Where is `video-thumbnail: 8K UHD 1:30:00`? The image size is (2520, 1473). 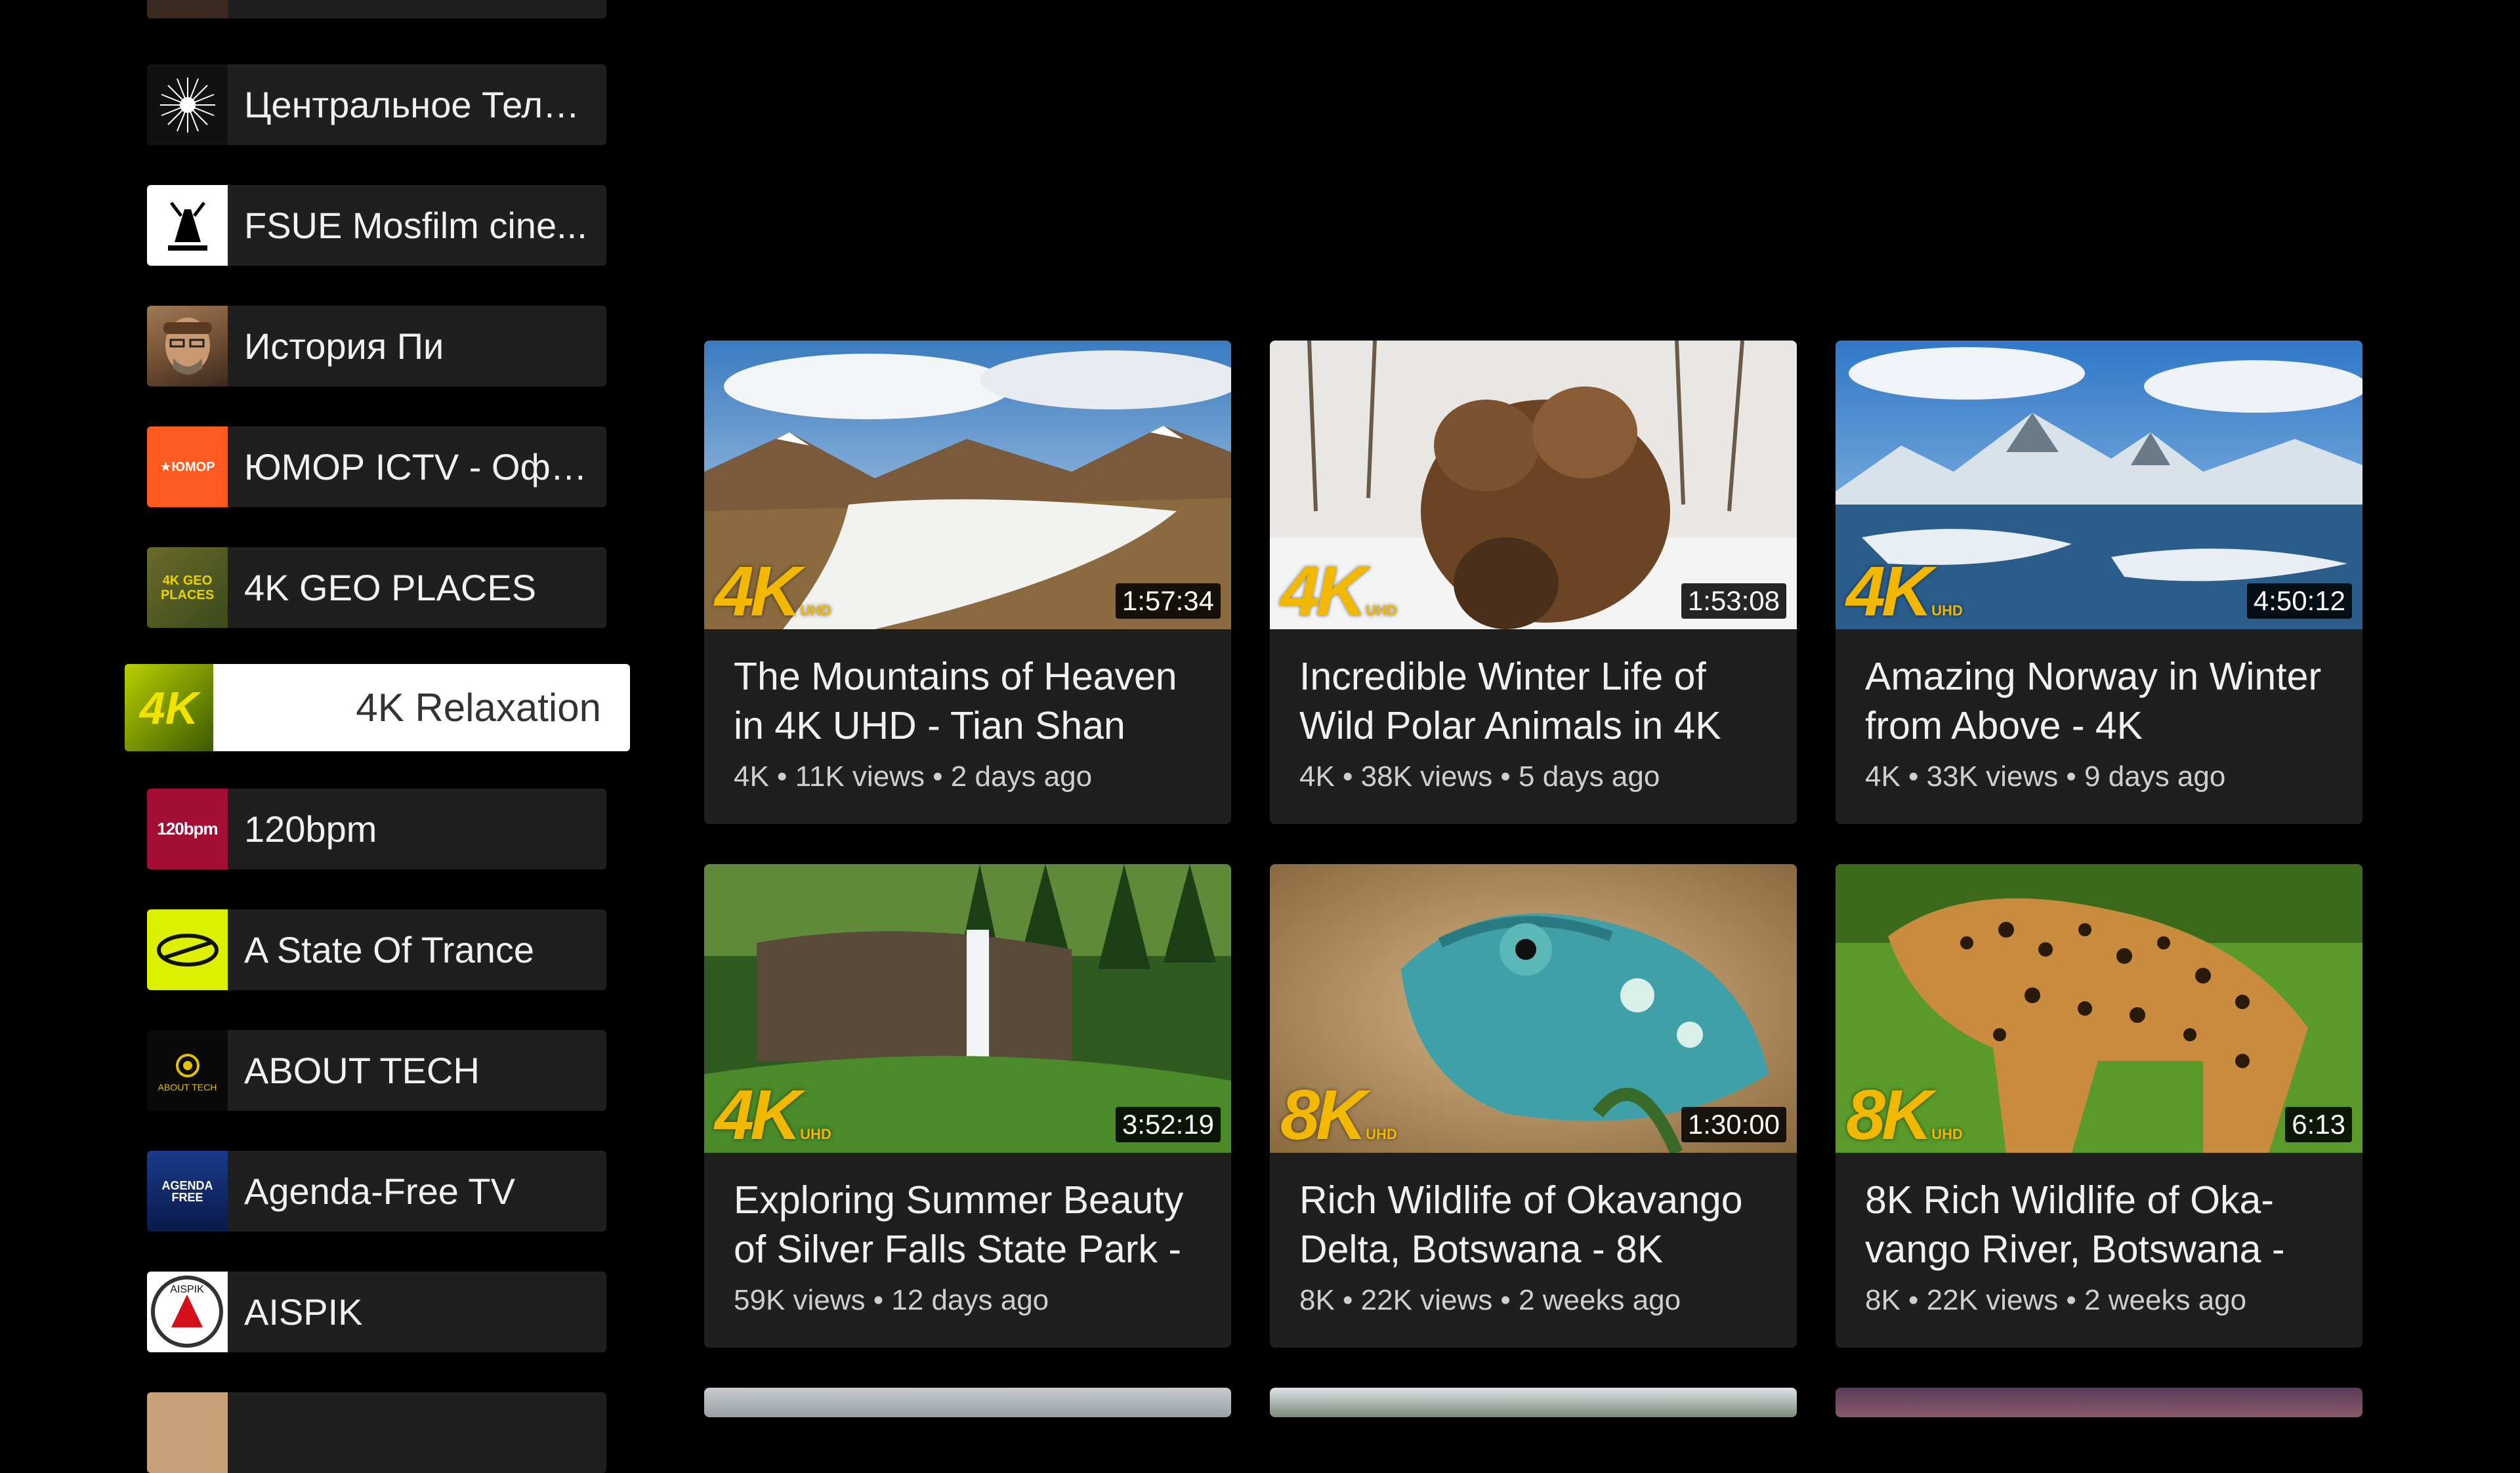
video-thumbnail: 8K UHD 1:30:00 is located at coordinates (1533, 1009).